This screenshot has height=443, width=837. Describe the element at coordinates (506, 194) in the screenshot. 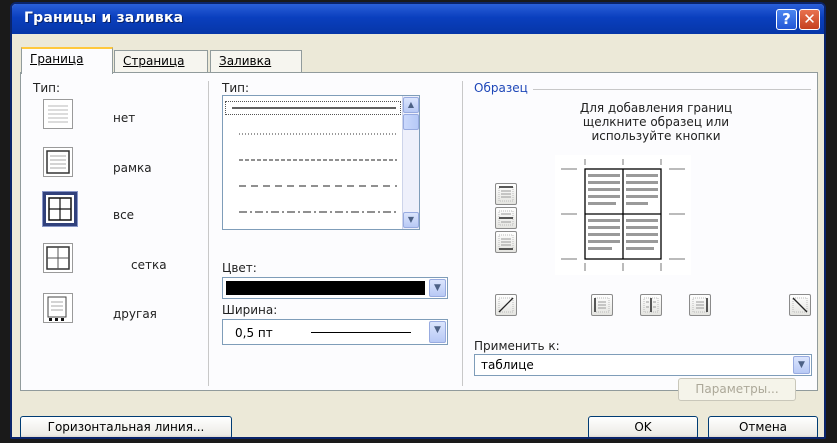

I see `top-border-button` at that location.